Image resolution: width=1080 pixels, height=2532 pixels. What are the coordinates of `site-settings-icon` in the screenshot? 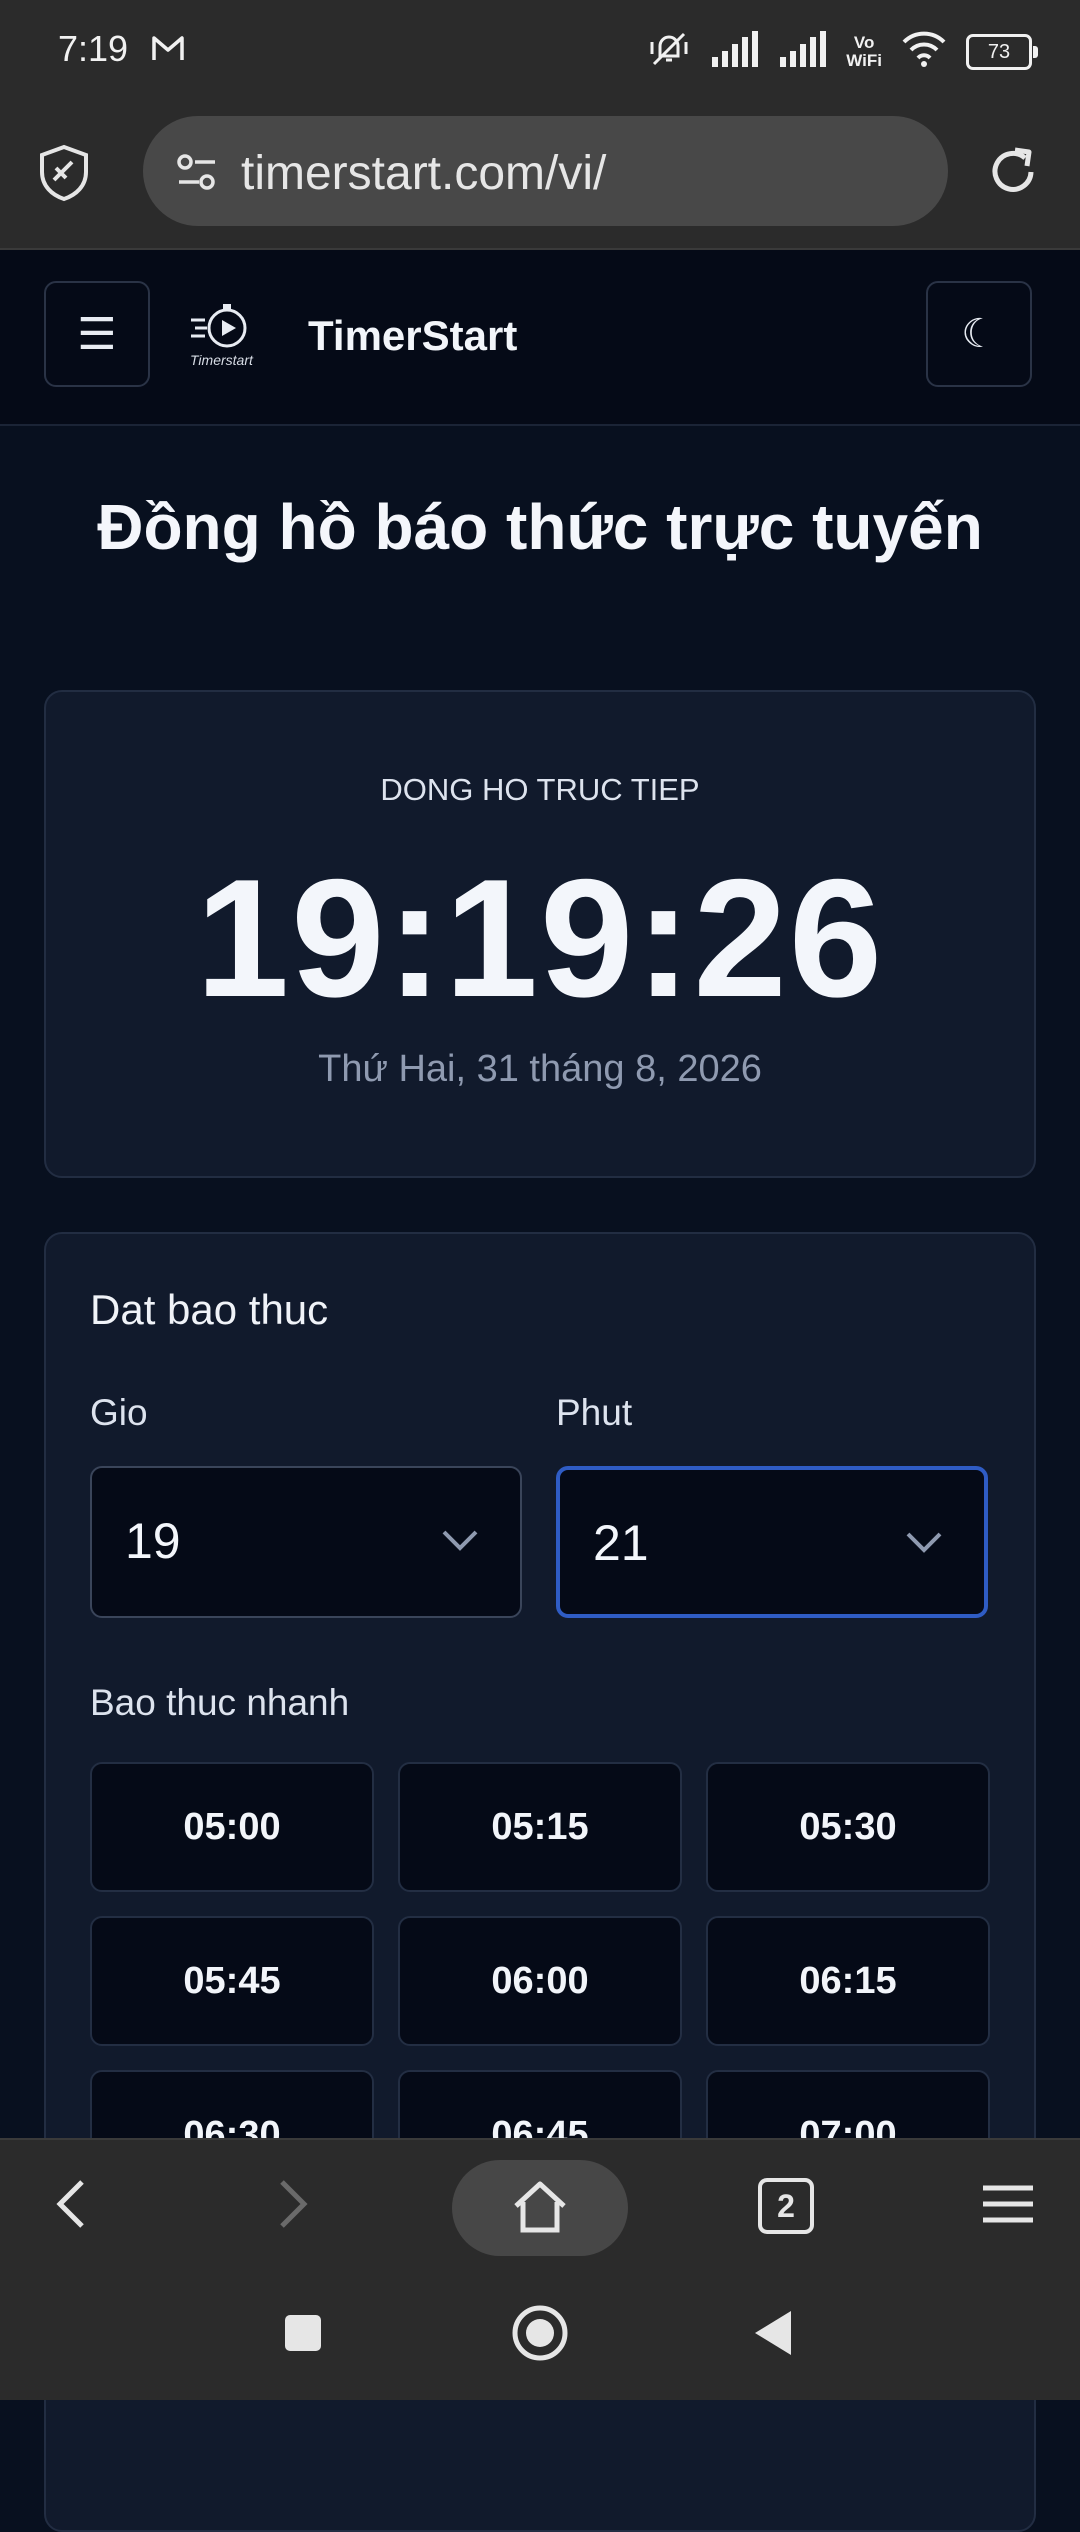 It's located at (197, 174).